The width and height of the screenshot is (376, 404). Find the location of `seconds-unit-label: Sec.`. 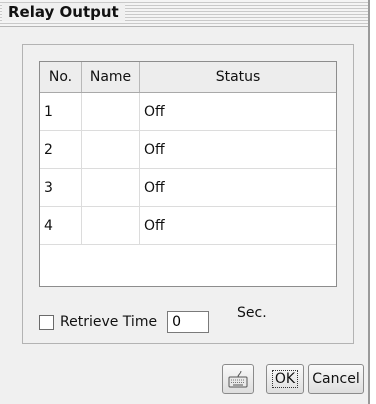

seconds-unit-label: Sec. is located at coordinates (252, 313).